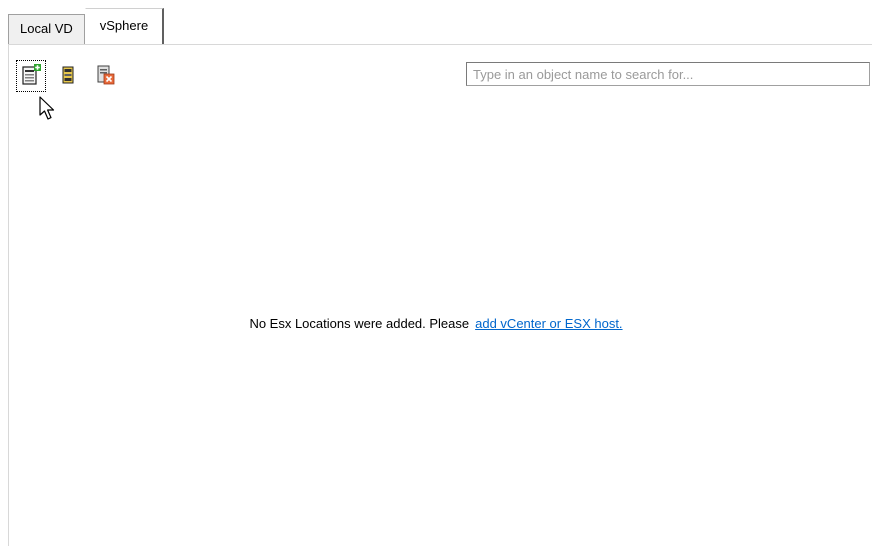 The image size is (872, 546). I want to click on remove-host-icon, so click(106, 76).